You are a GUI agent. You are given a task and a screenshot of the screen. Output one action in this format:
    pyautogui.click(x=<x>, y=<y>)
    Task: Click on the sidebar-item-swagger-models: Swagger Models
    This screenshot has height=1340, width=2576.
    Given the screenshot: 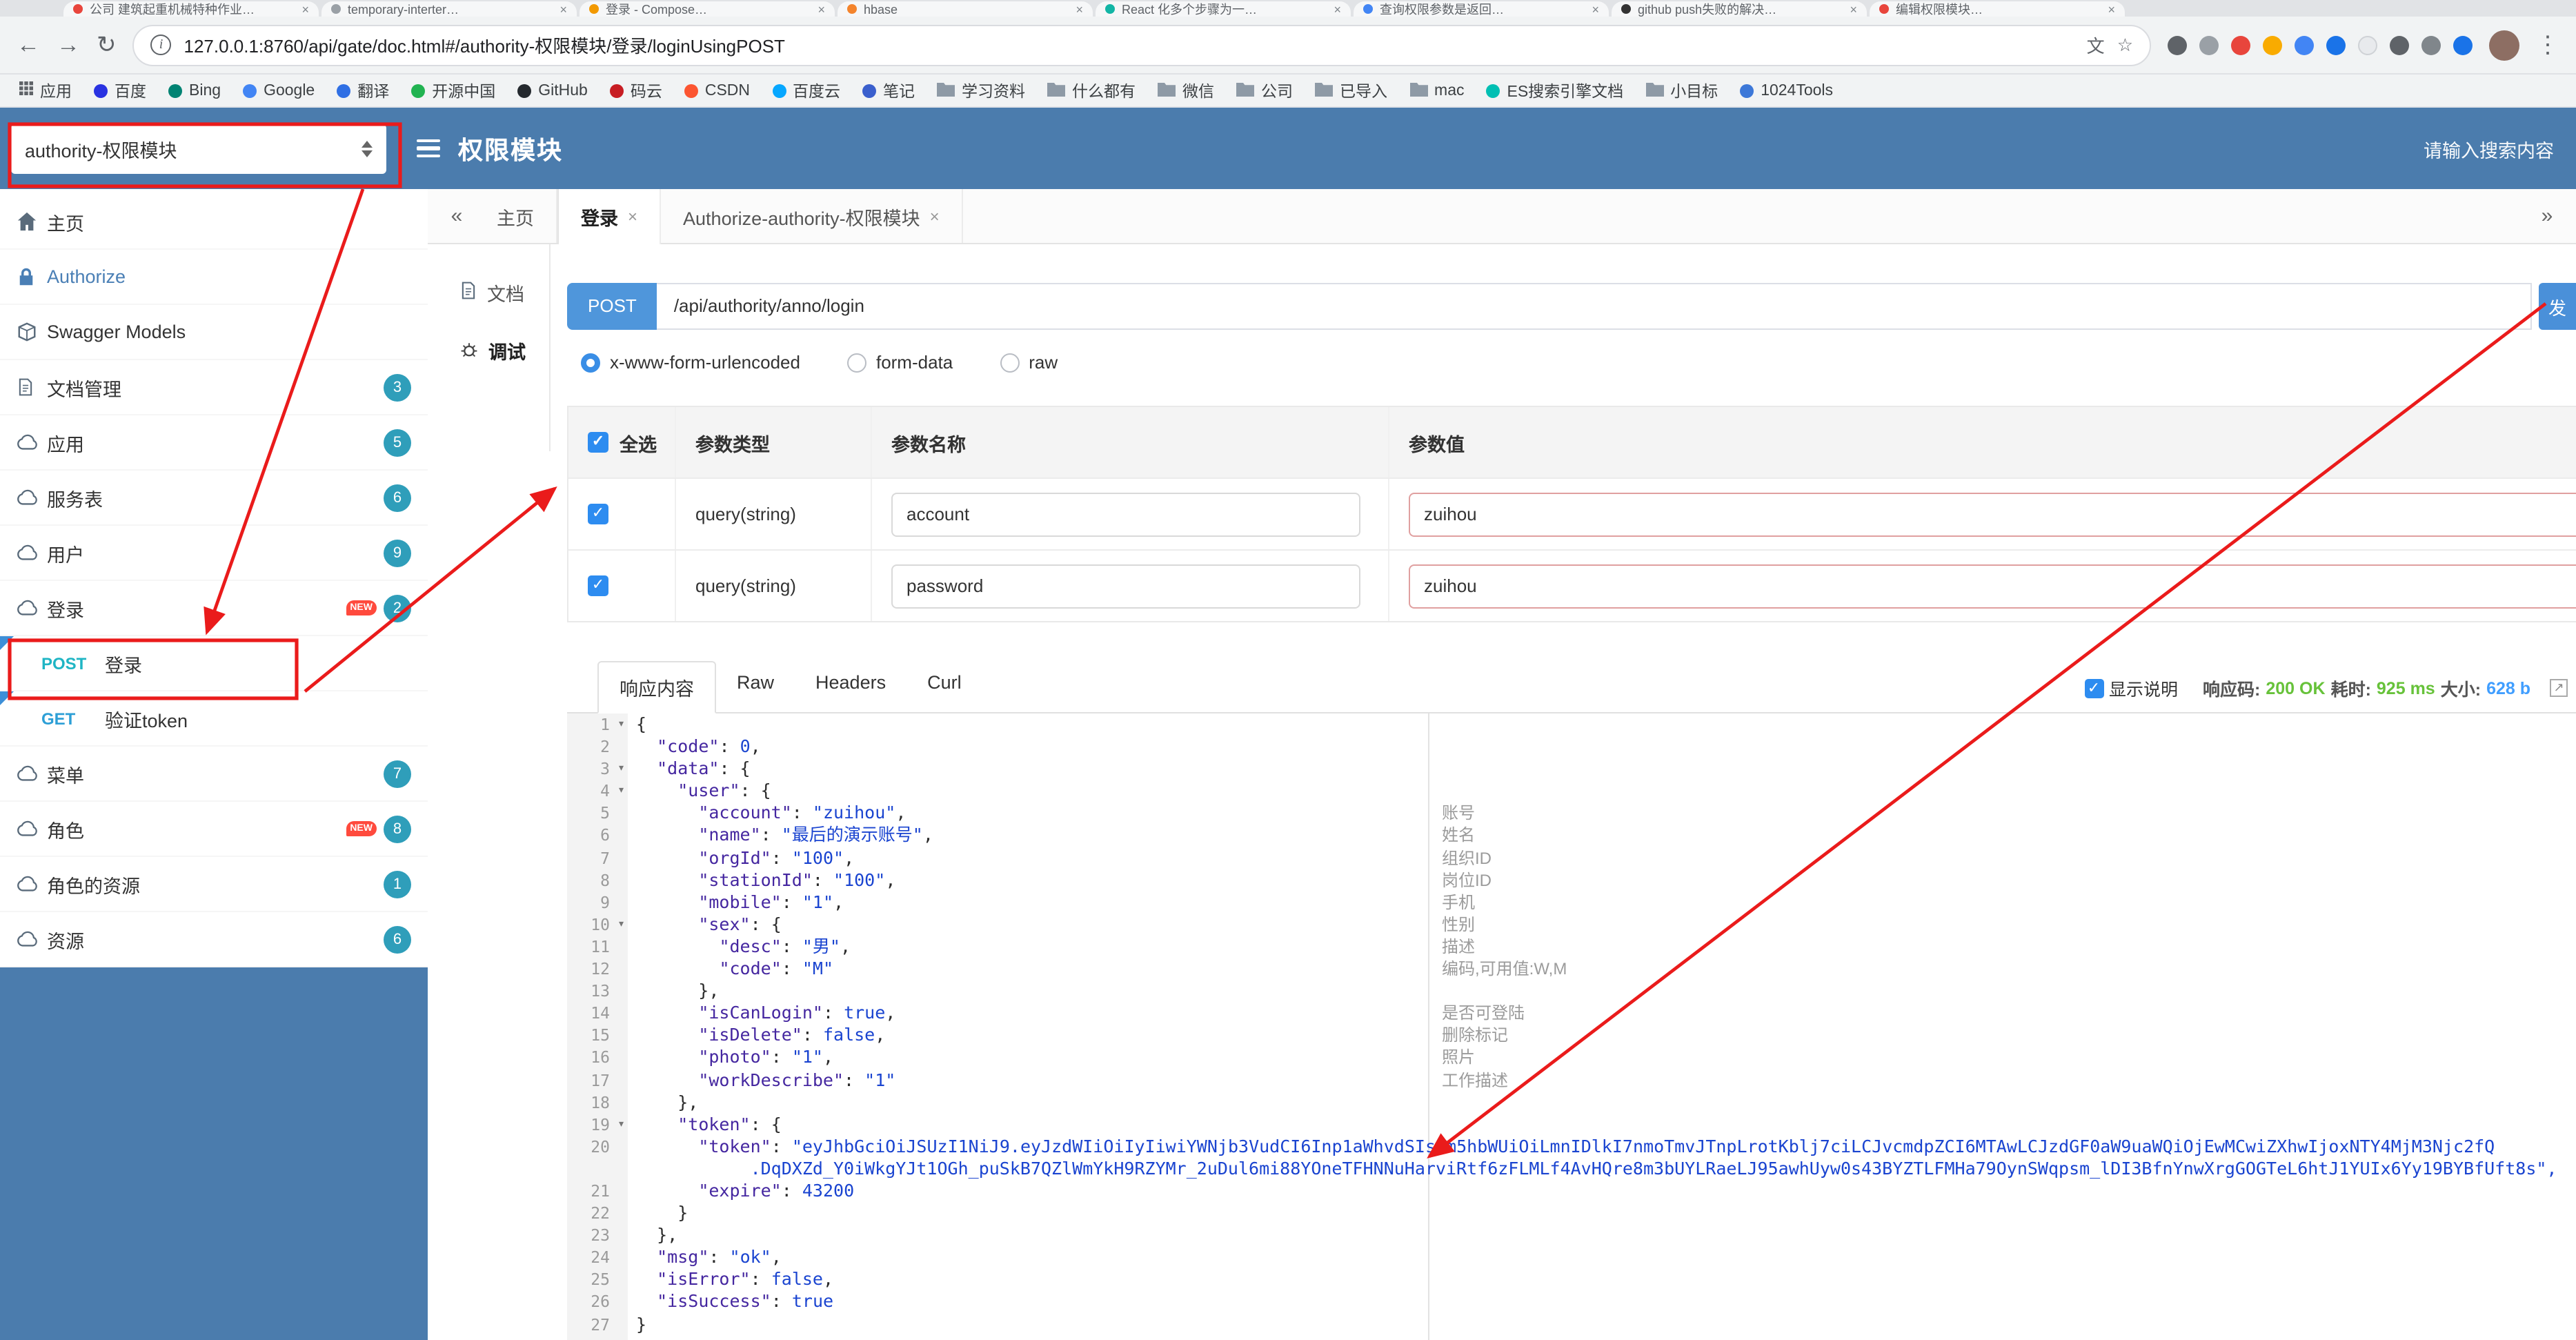 What is the action you would take?
    pyautogui.click(x=214, y=332)
    